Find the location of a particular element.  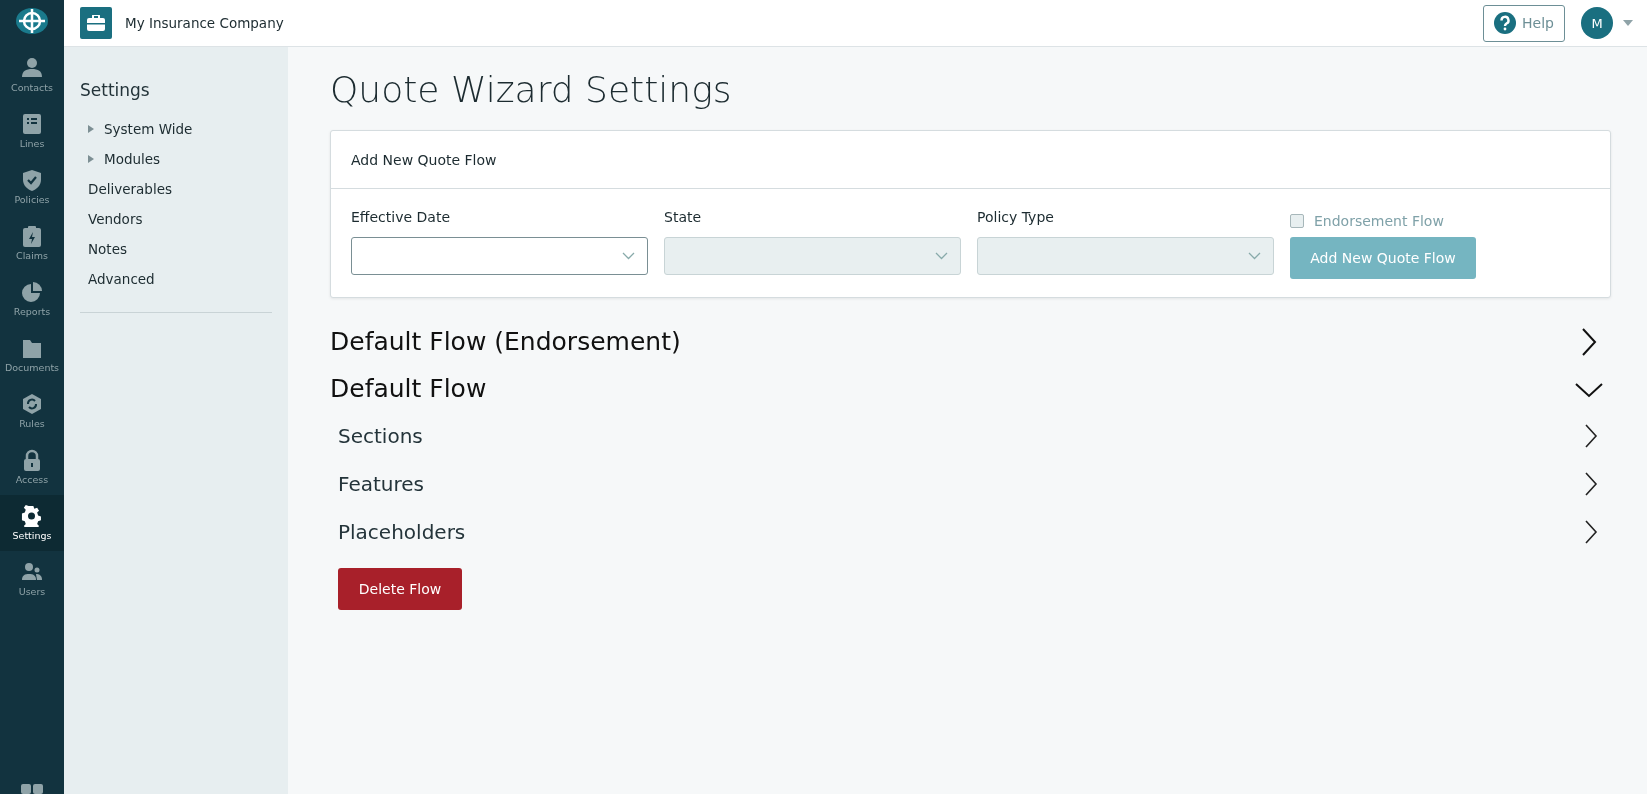

lock-icon is located at coordinates (32, 460).